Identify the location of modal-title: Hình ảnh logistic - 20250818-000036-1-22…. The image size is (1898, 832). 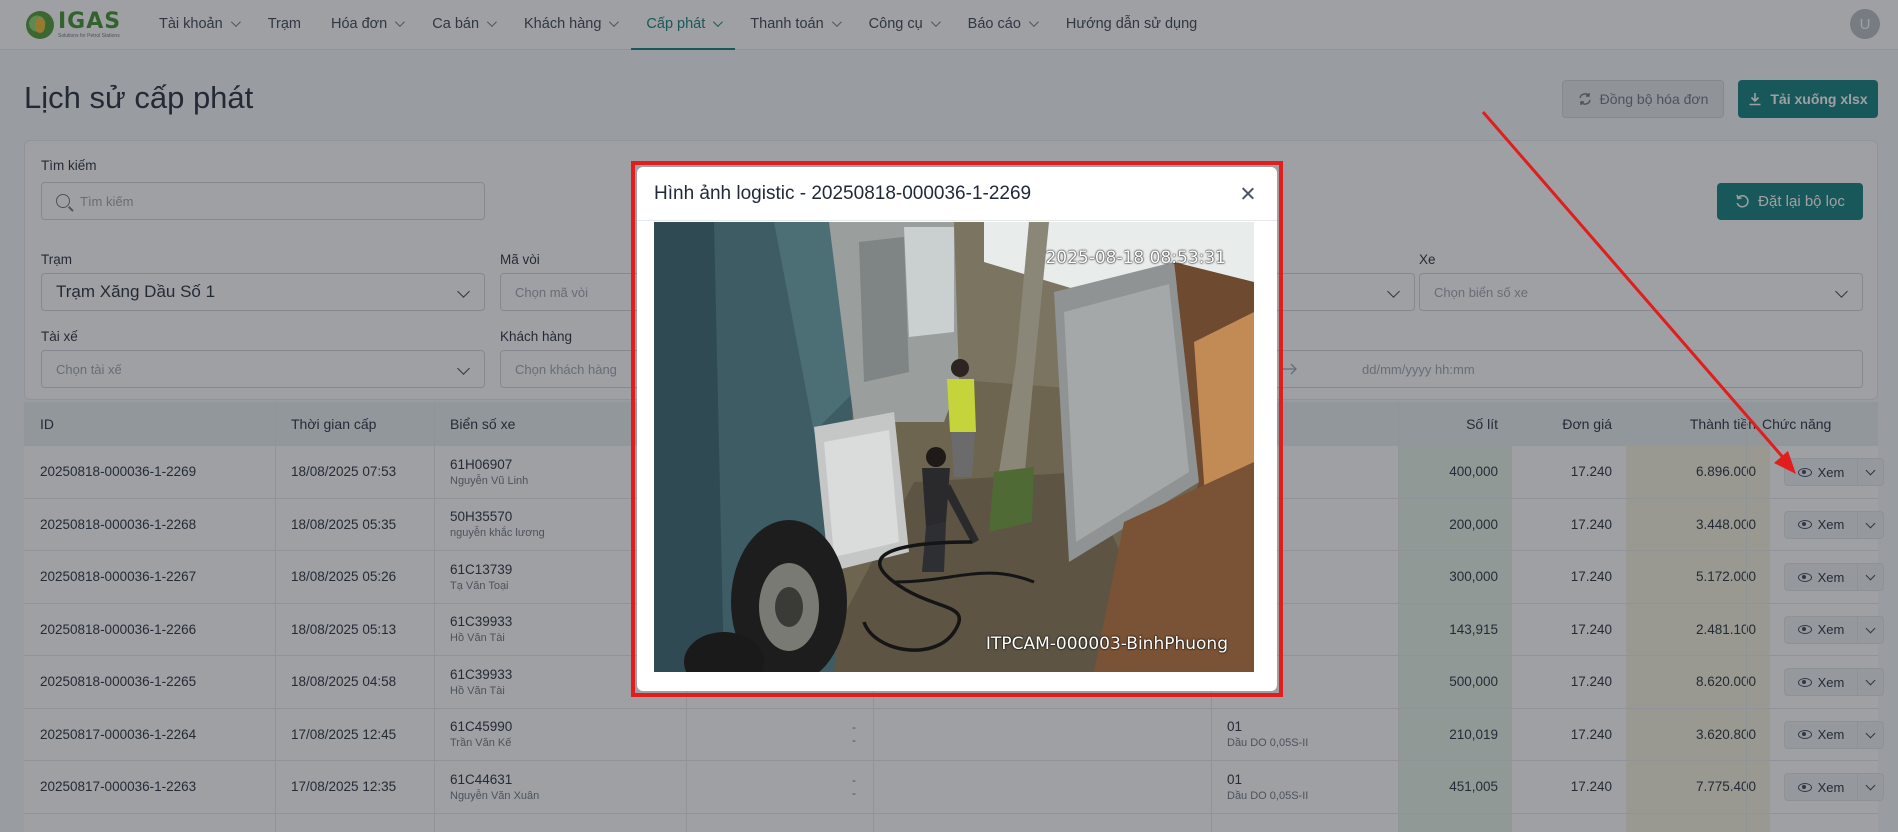
(843, 193).